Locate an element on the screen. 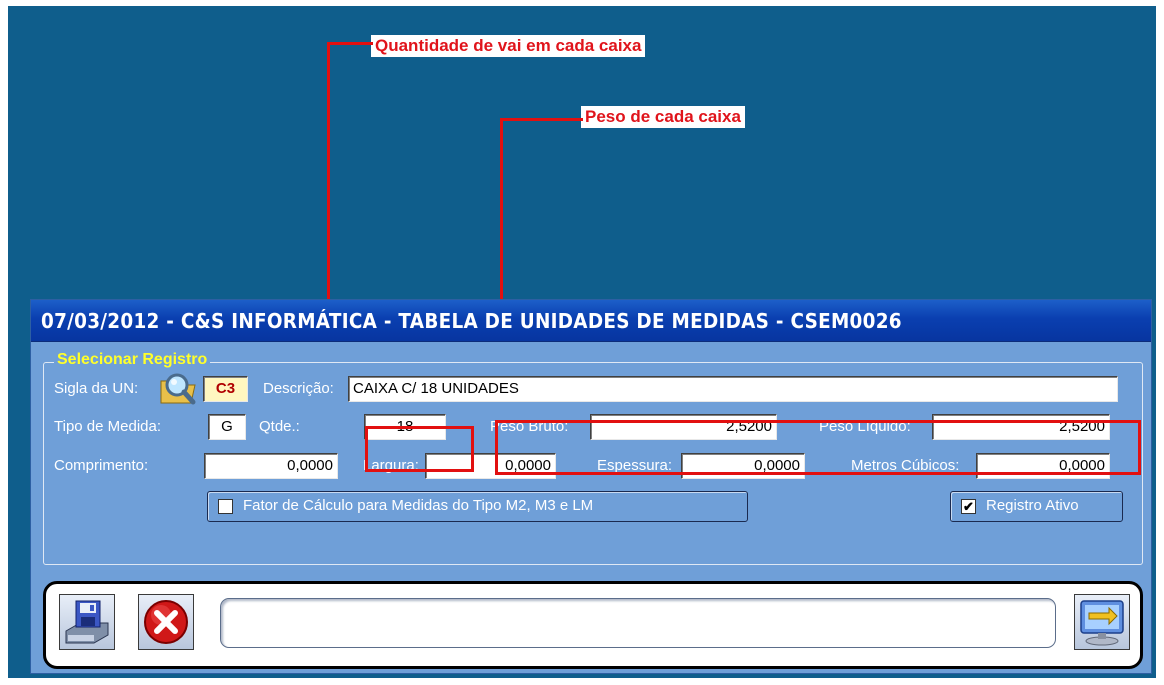 Image resolution: width=1164 pixels, height=685 pixels. comprimento-label: Comprimento: is located at coordinates (101, 465).